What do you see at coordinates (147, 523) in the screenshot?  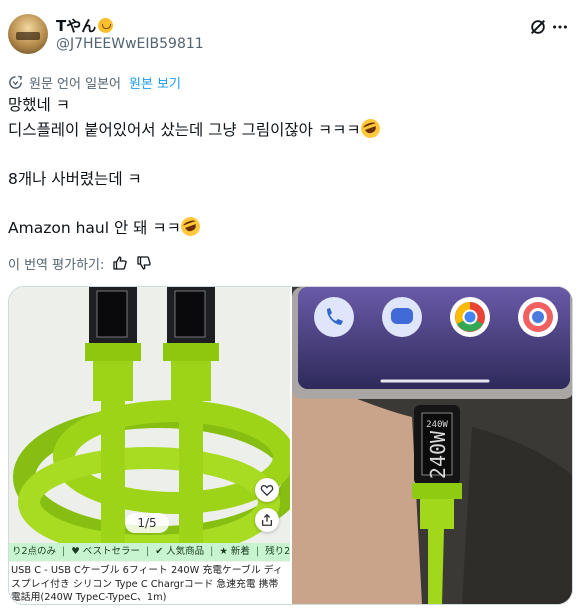 I see `image-counter: 1/5` at bounding box center [147, 523].